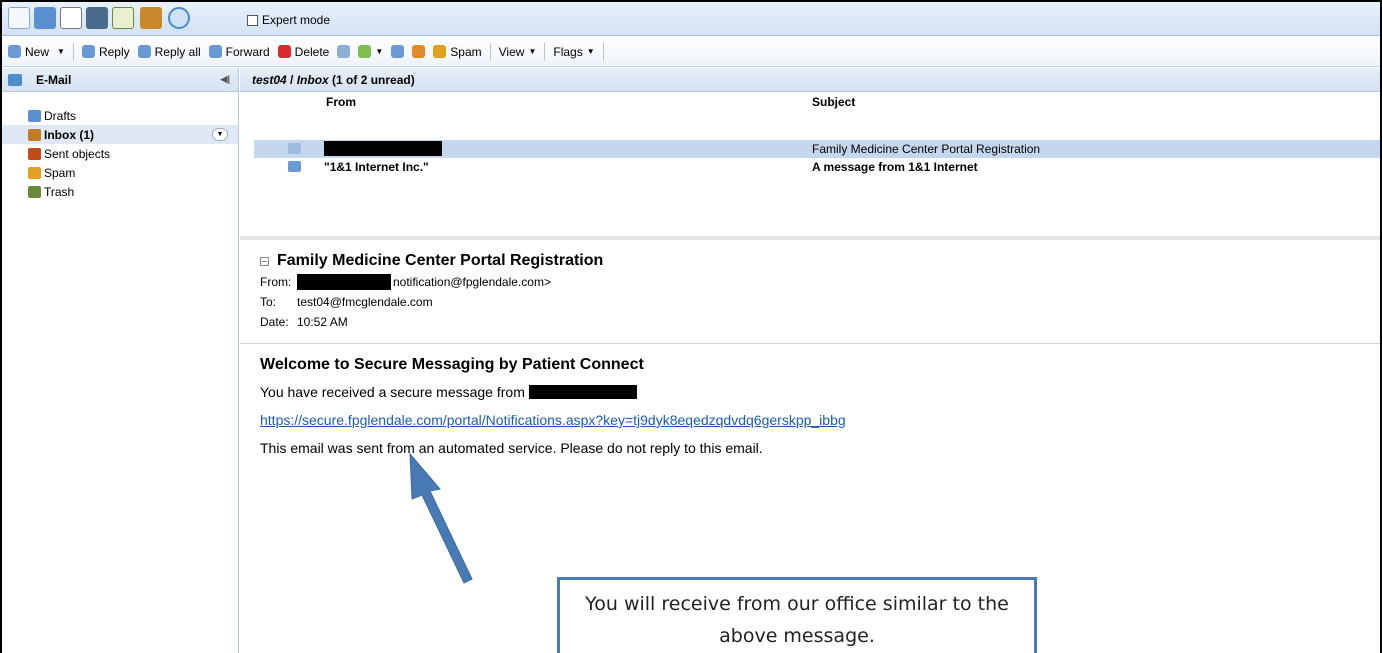 Image resolution: width=1382 pixels, height=653 pixels. What do you see at coordinates (61, 51) in the screenshot?
I see `new-dropdown-button: ▼` at bounding box center [61, 51].